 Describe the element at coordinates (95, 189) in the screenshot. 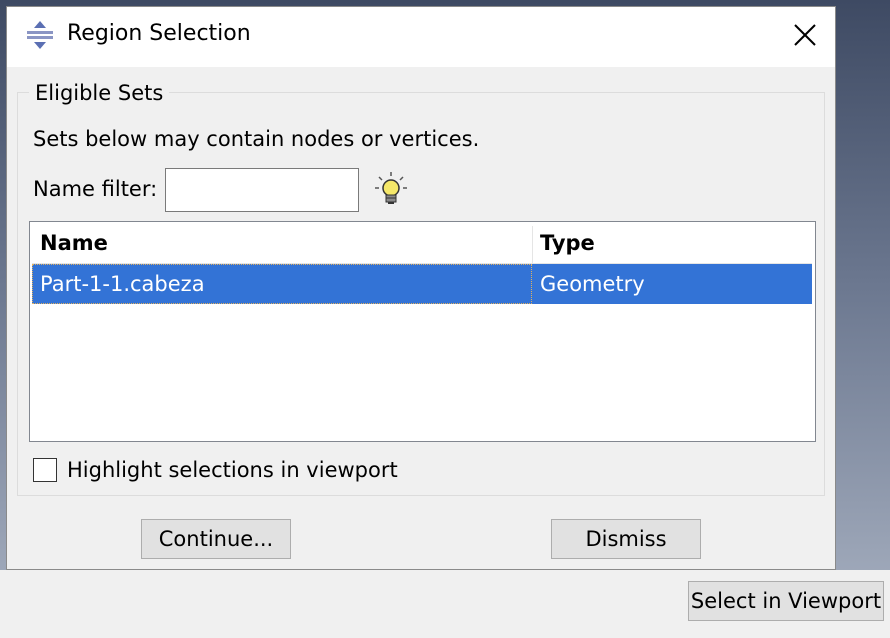

I see `name-filter-label: Name filter:` at that location.